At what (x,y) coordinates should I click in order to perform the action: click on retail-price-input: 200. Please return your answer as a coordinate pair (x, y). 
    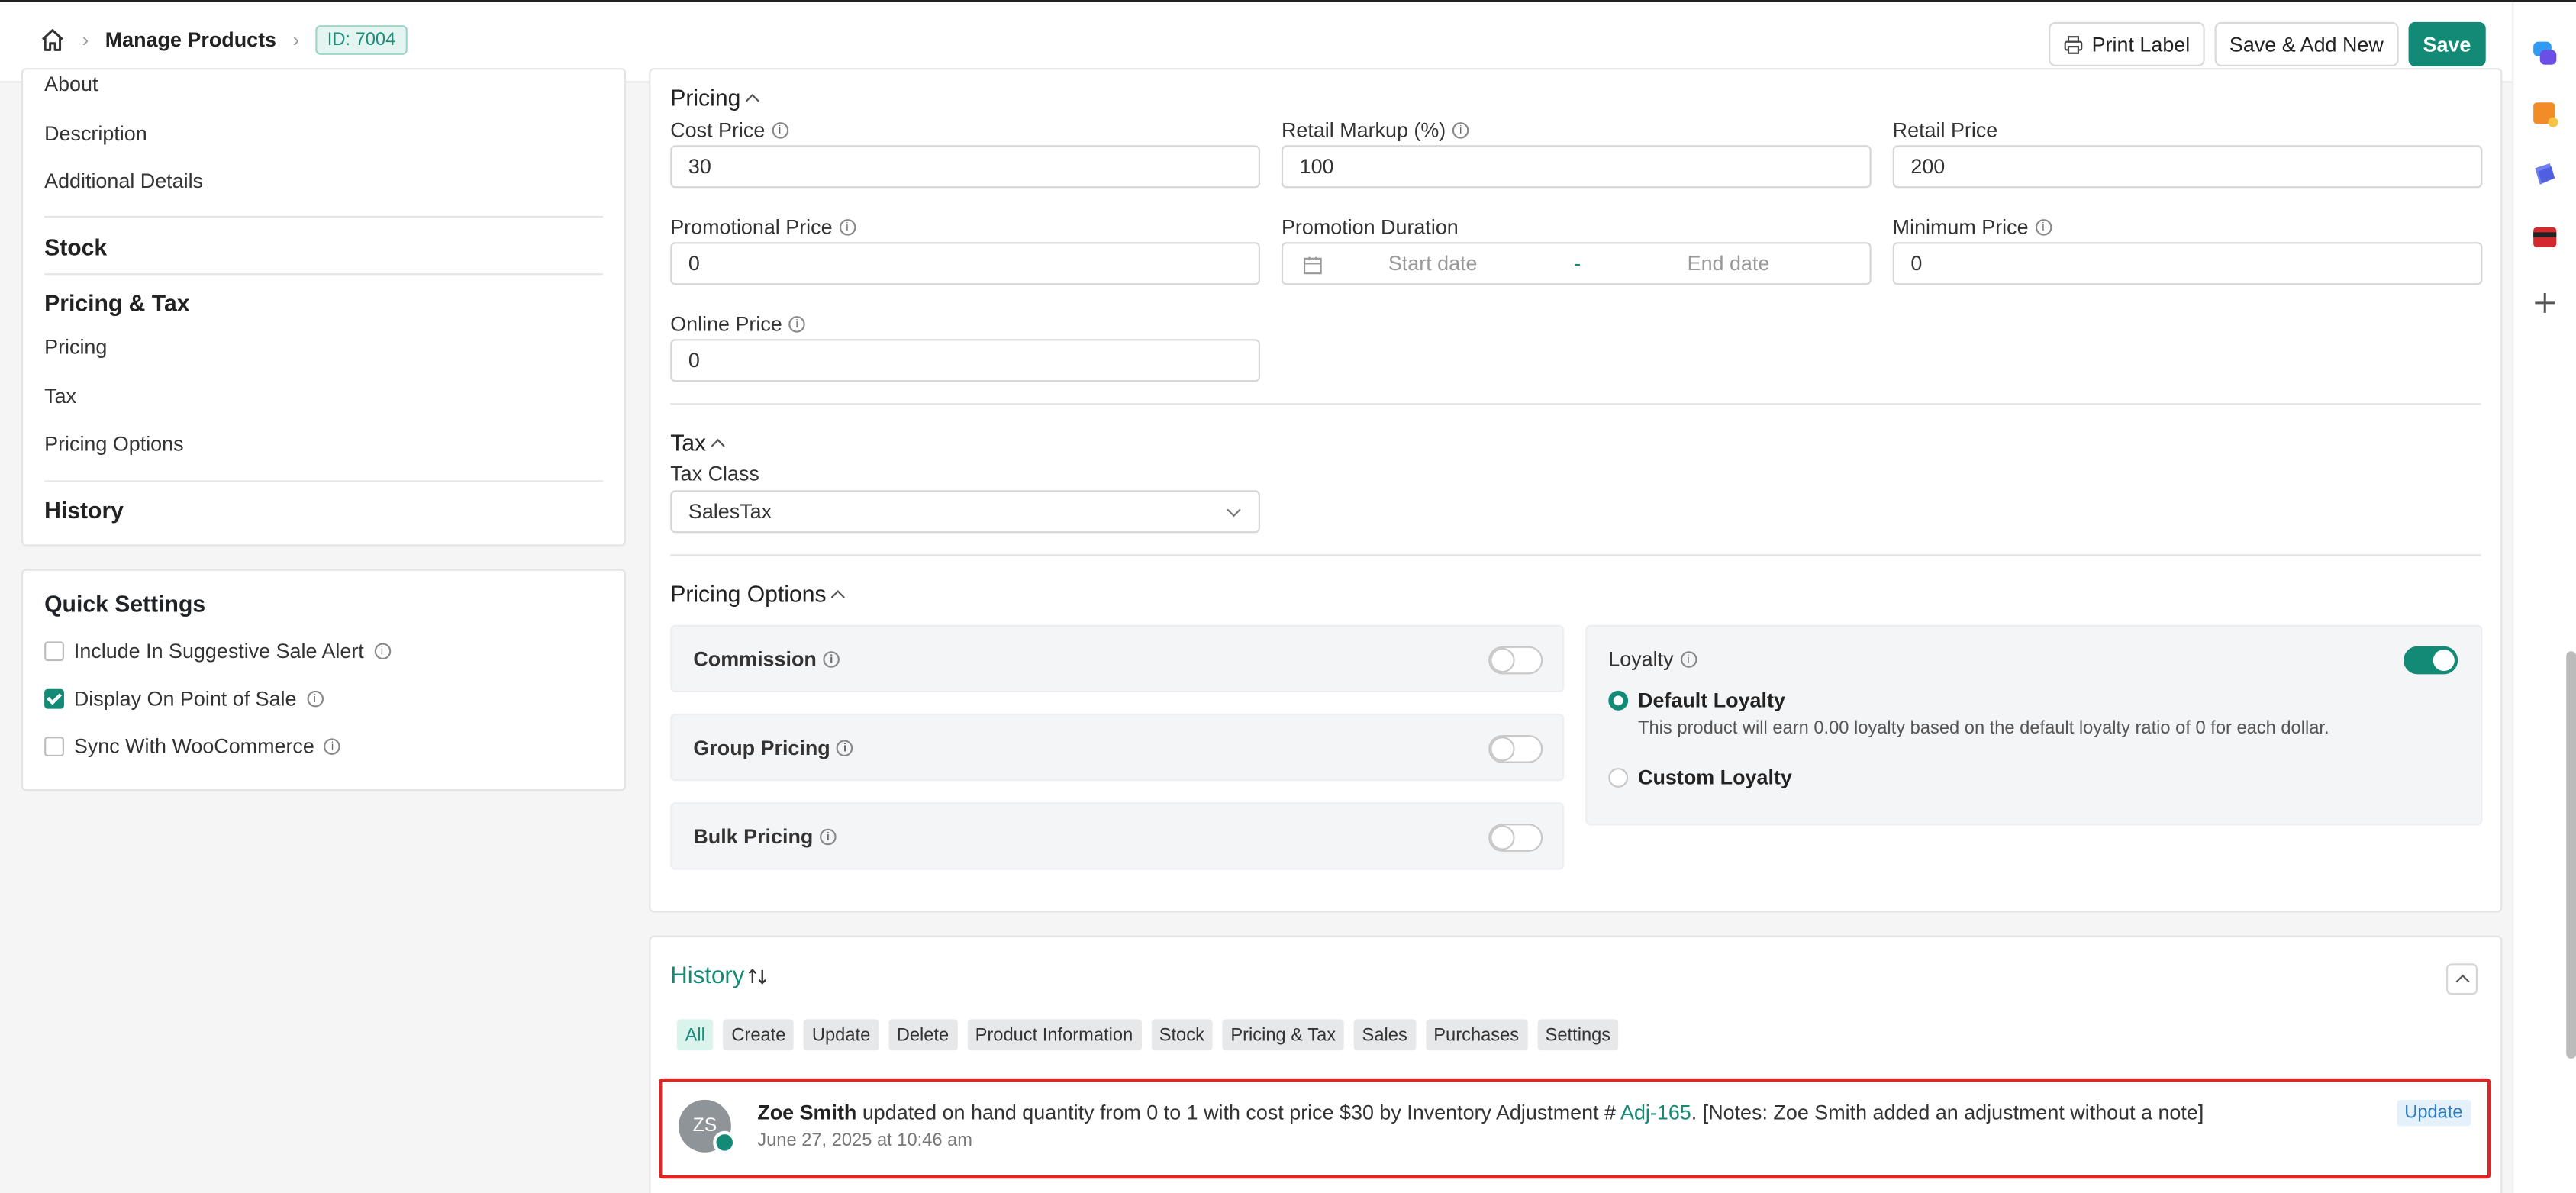
    Looking at the image, I should click on (2188, 167).